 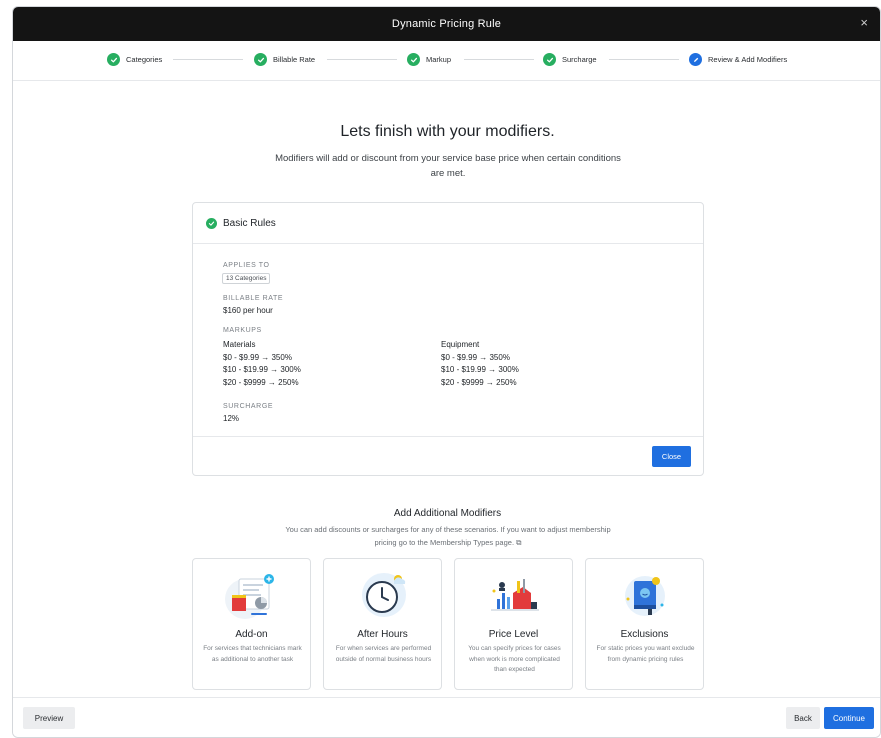 What do you see at coordinates (246, 265) in the screenshot?
I see `applies-to-label: APPLIES TO` at bounding box center [246, 265].